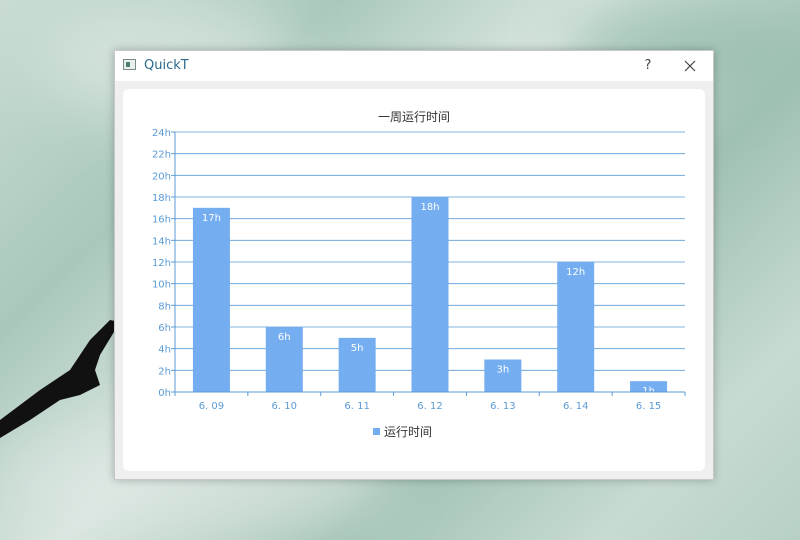 Image resolution: width=800 pixels, height=540 pixels. I want to click on y-tick-label: 24h, so click(161, 133).